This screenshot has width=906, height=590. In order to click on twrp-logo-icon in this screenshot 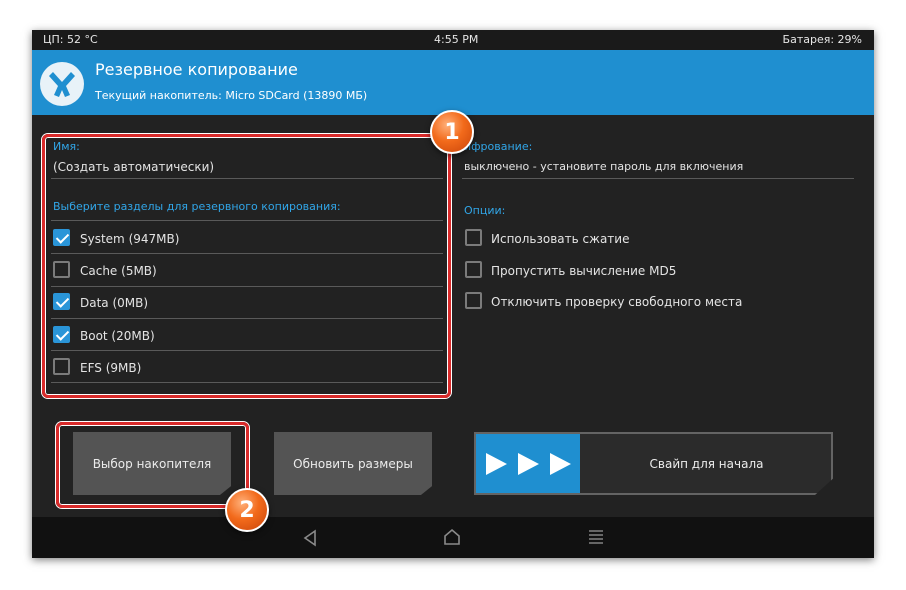, I will do `click(62, 84)`.